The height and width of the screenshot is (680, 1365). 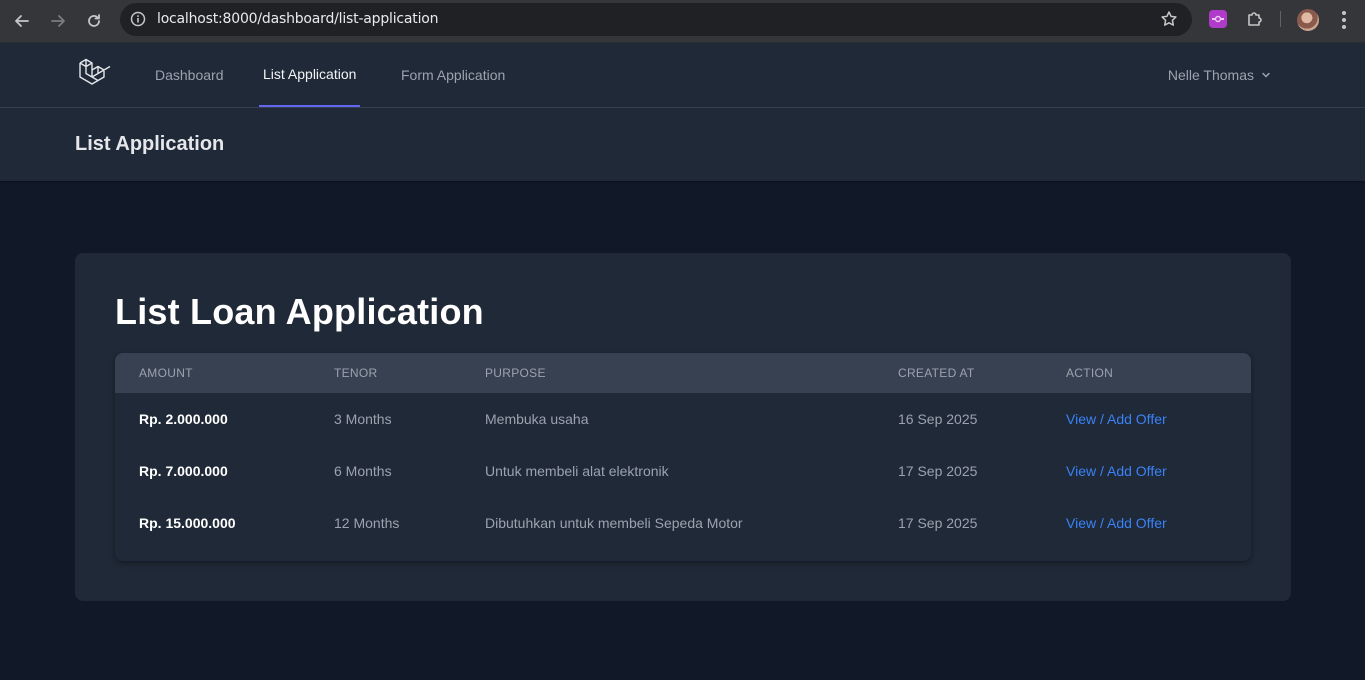 I want to click on header-action: ACTION, so click(x=1090, y=373).